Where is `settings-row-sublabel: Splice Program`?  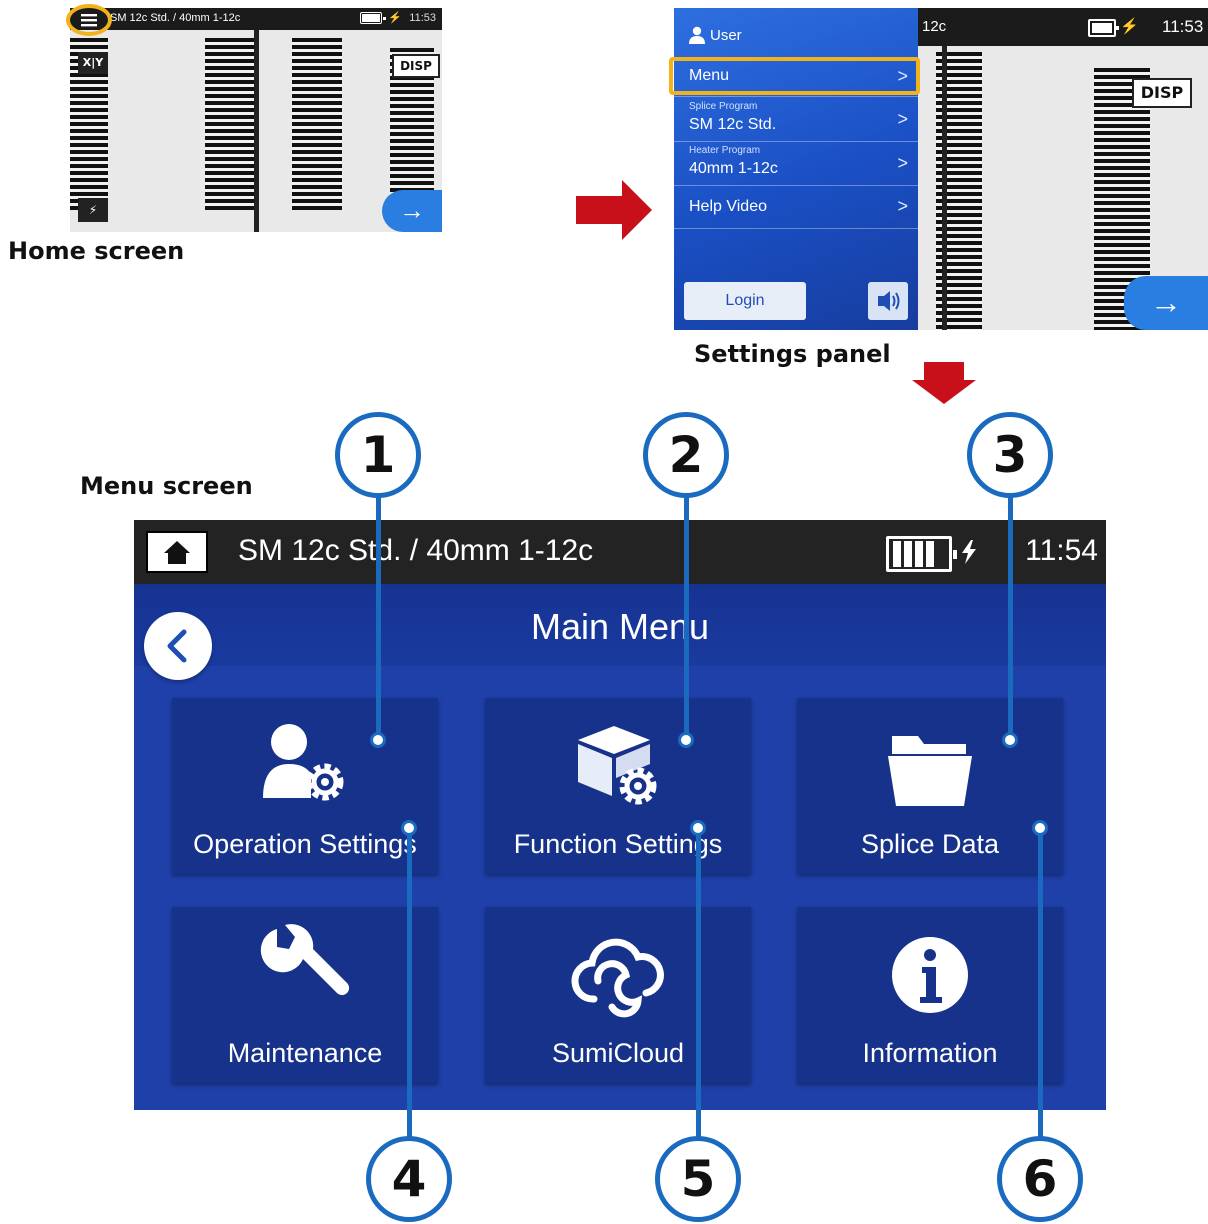 settings-row-sublabel: Splice Program is located at coordinates (723, 106).